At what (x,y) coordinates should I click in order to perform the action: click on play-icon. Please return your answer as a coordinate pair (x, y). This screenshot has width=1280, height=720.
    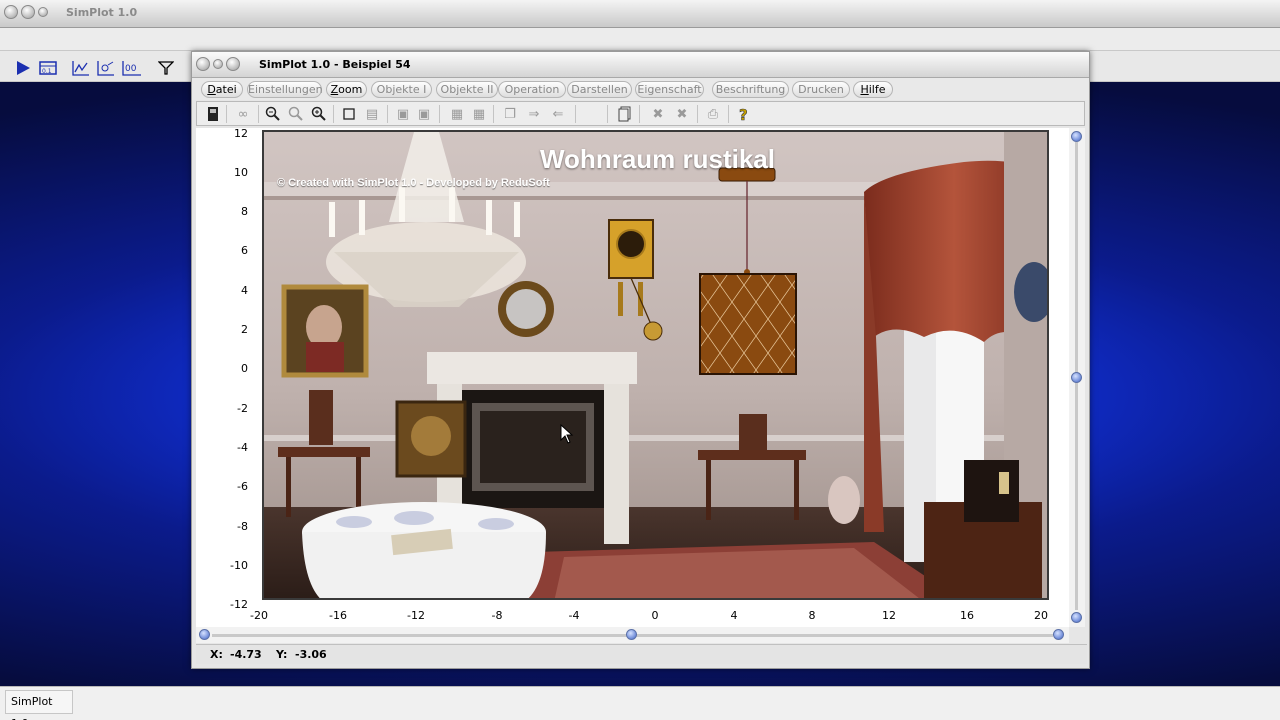
    Looking at the image, I should click on (23, 67).